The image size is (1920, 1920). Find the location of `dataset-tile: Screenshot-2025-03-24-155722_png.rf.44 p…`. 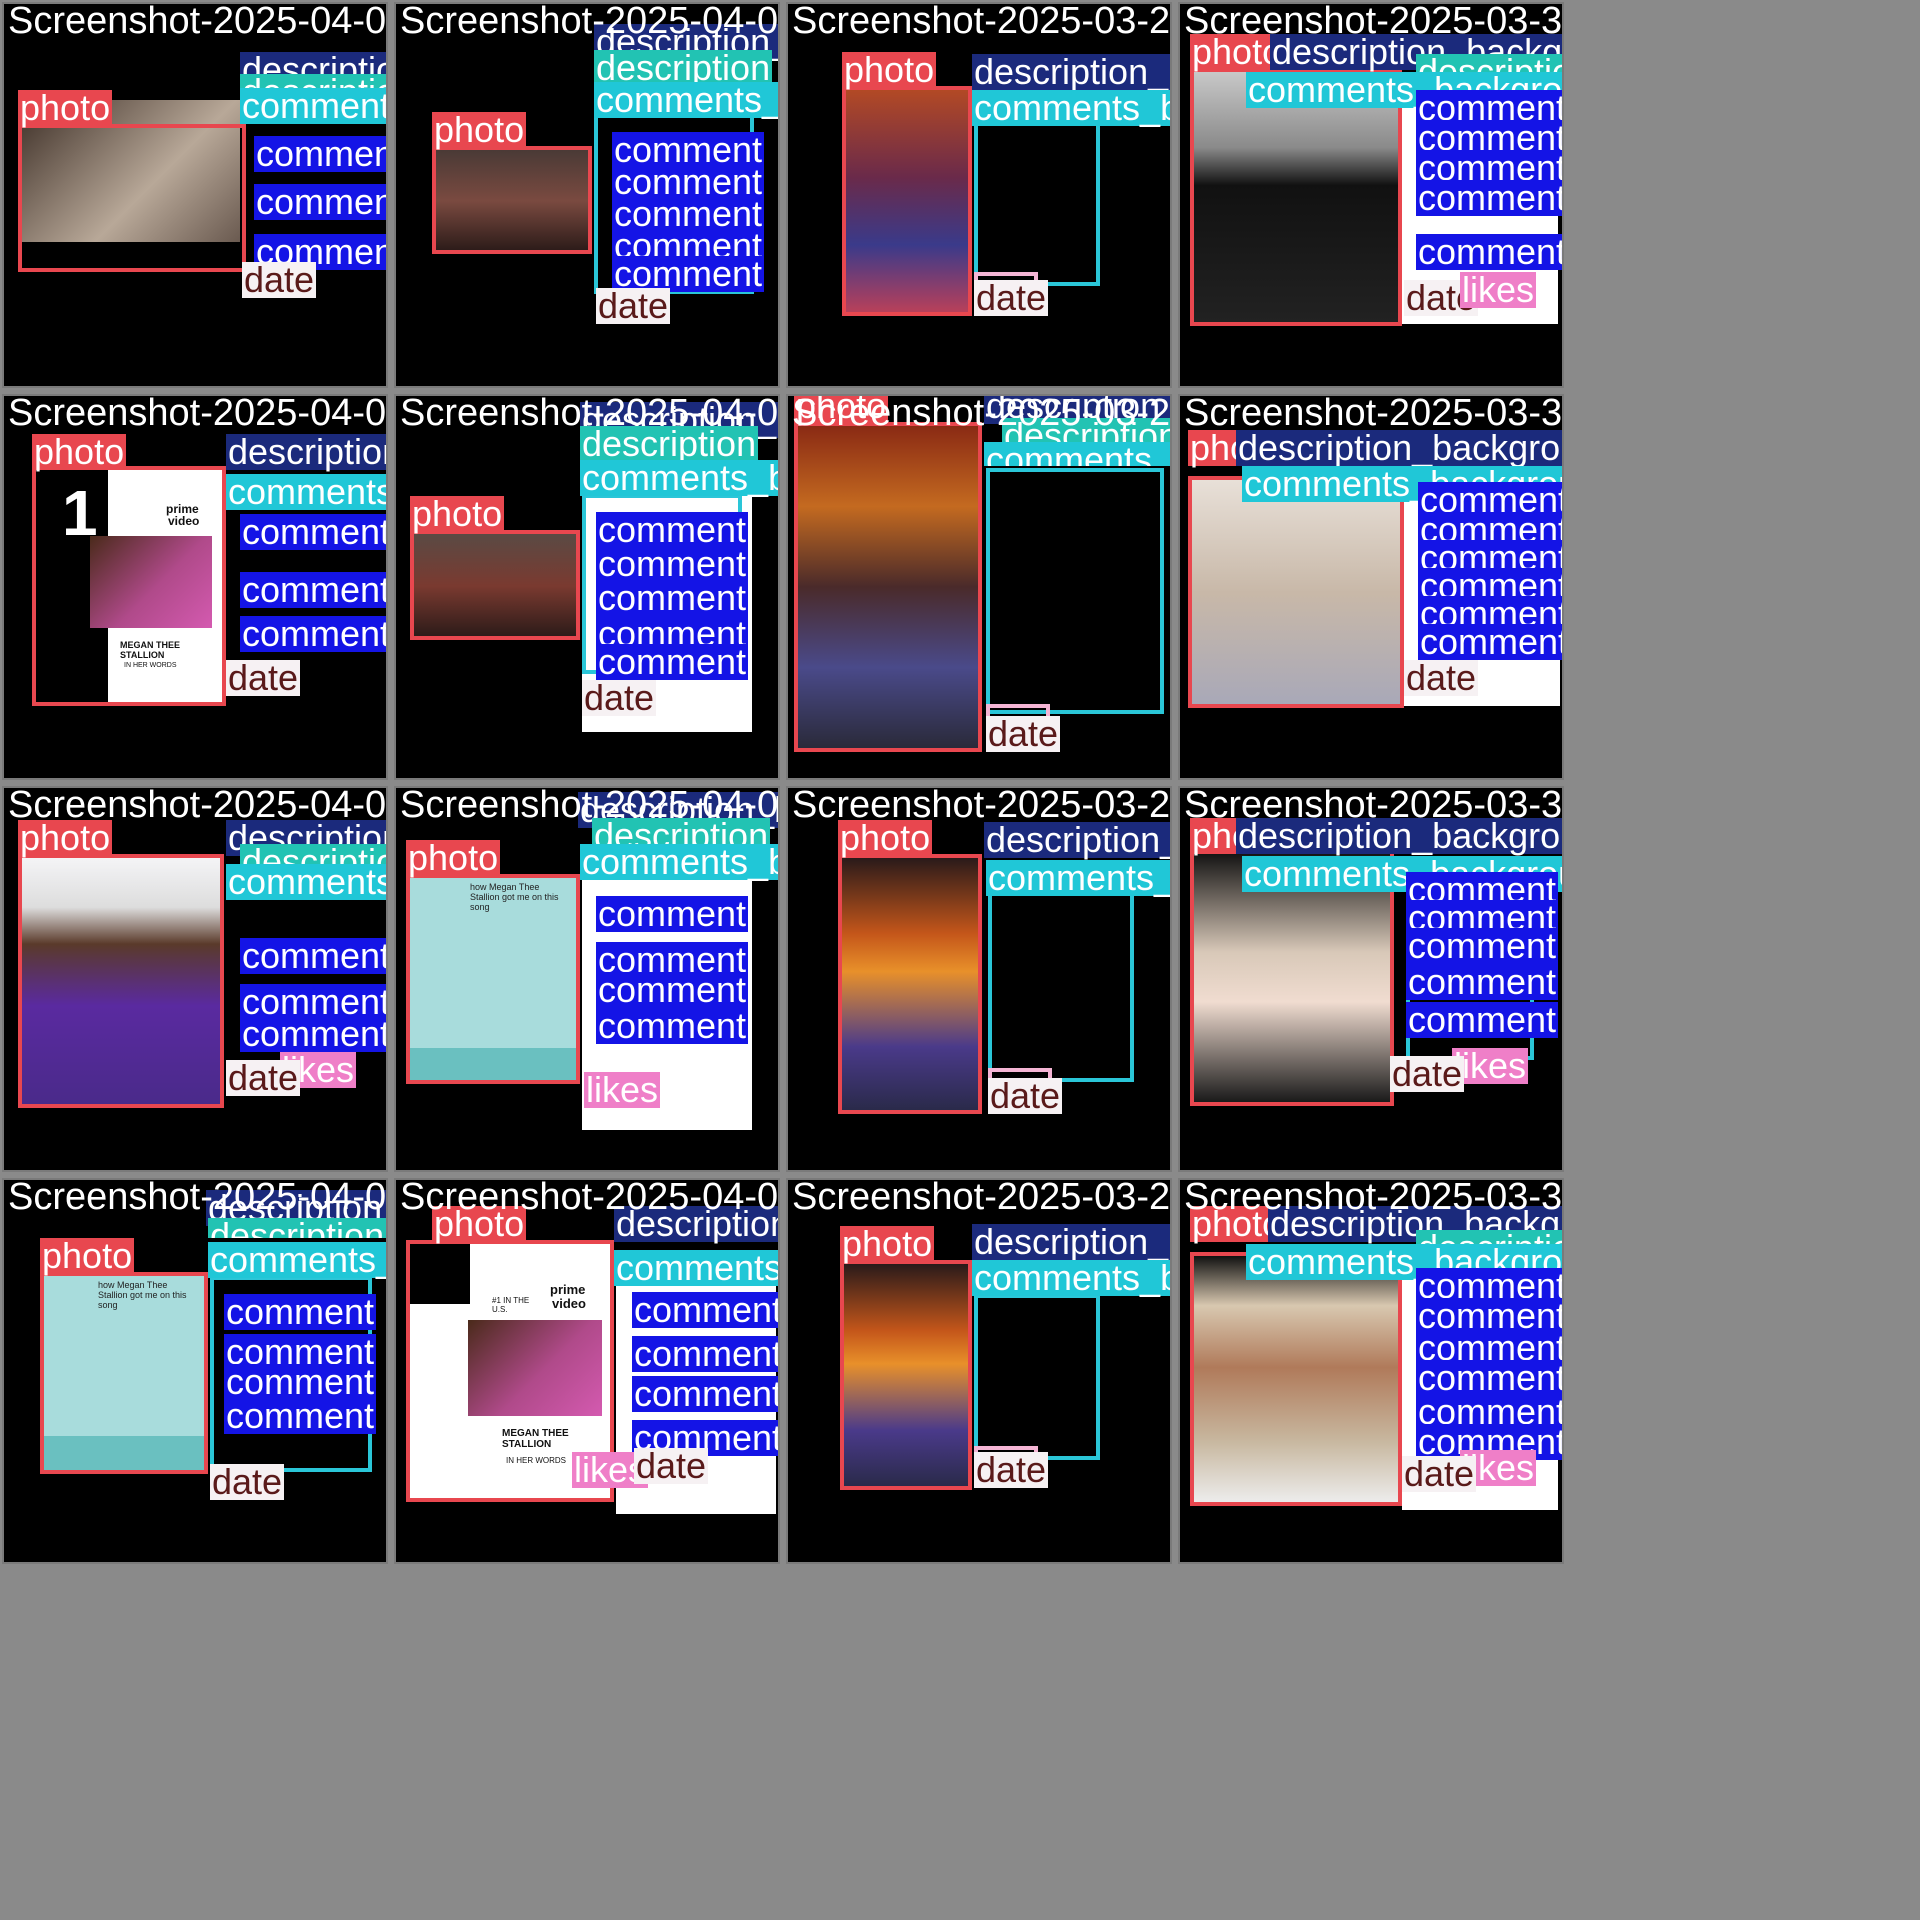

dataset-tile: Screenshot-2025-03-24-155722_png.rf.44 p… is located at coordinates (979, 195).